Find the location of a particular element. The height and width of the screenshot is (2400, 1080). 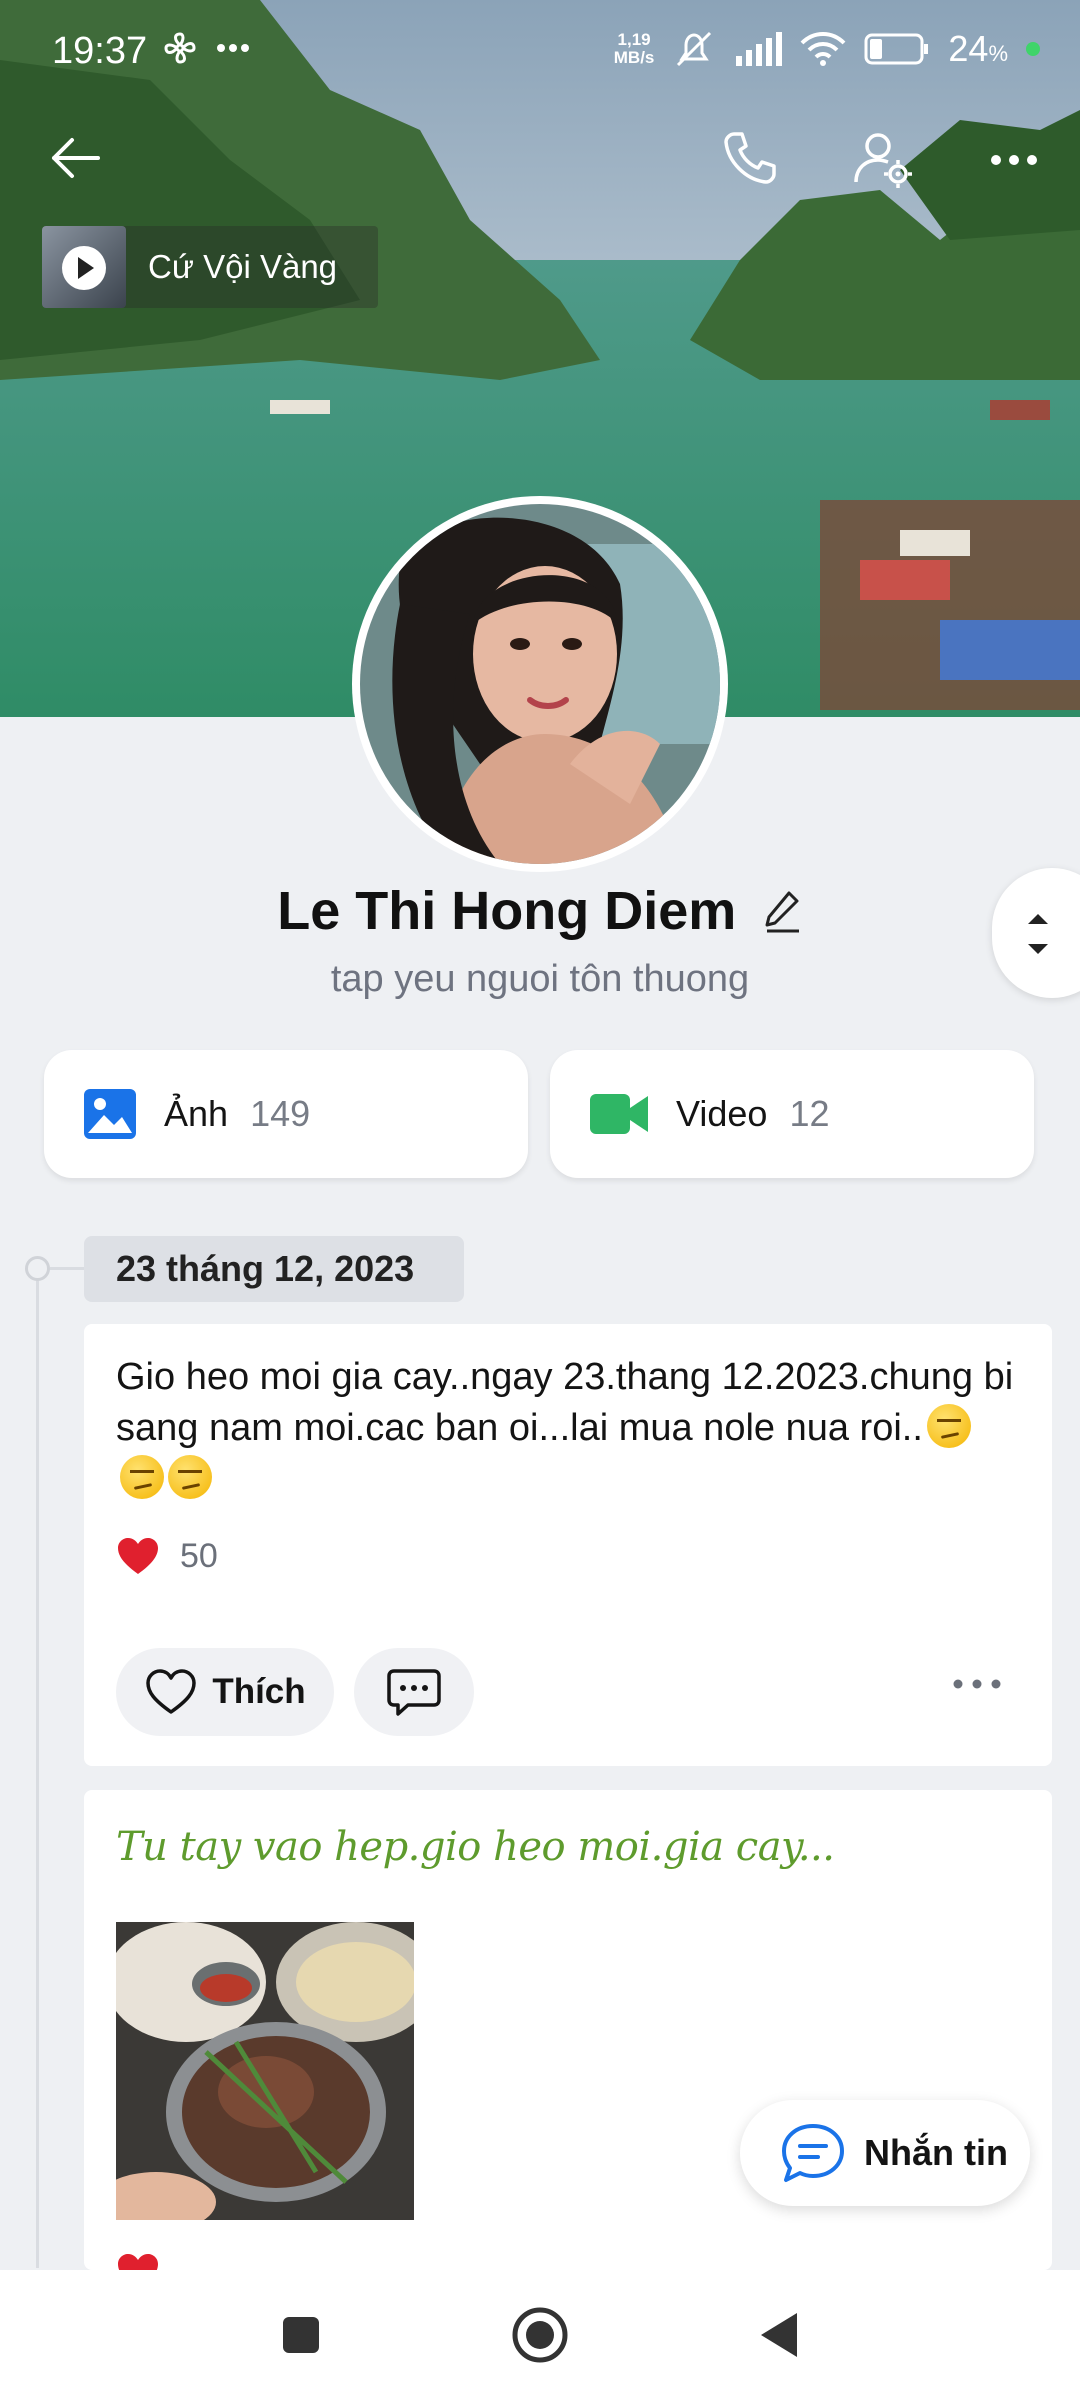

home-icon is located at coordinates (540, 2335).